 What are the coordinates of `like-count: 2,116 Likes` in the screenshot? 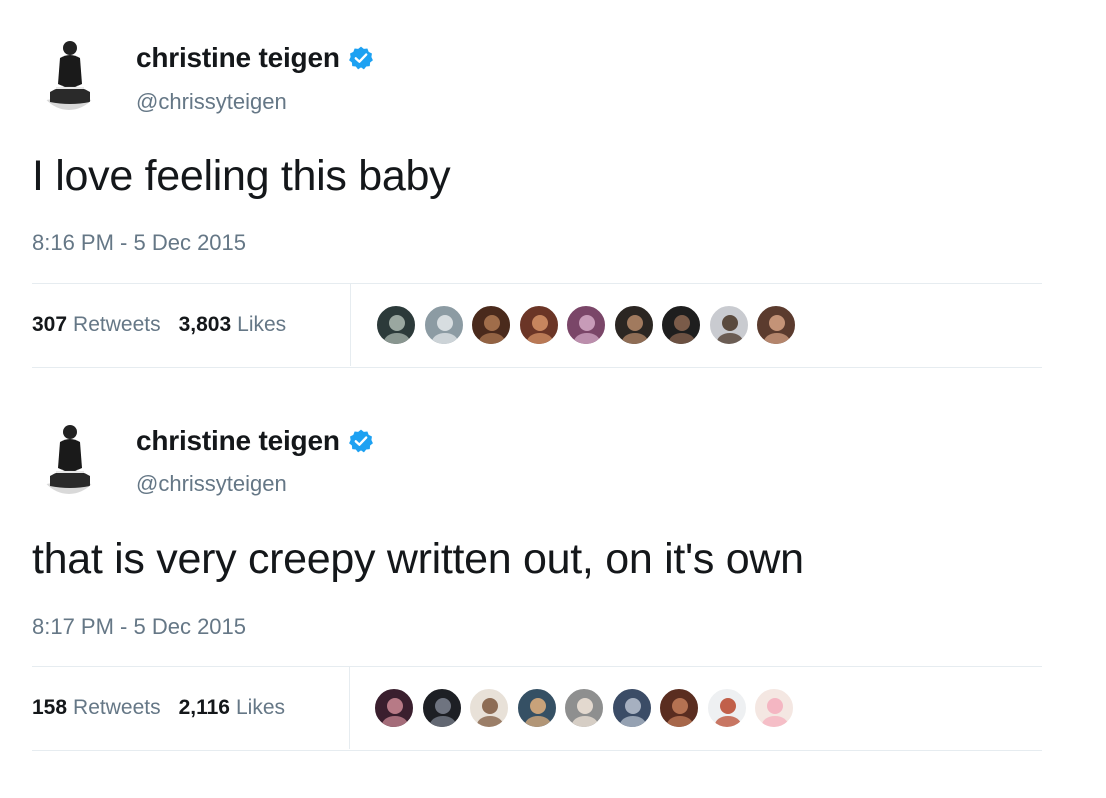 It's located at (232, 708).